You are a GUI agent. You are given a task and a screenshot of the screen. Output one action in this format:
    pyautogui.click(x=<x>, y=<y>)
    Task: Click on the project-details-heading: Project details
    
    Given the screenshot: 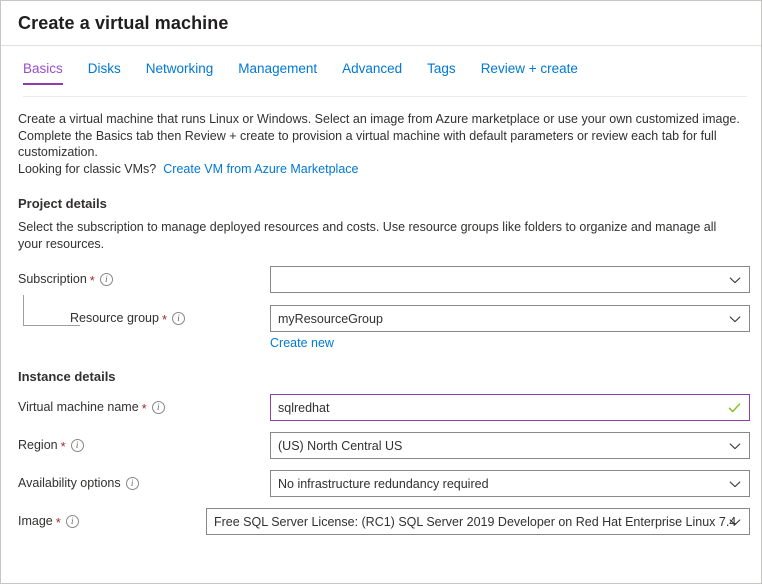 What is the action you would take?
    pyautogui.click(x=62, y=203)
    